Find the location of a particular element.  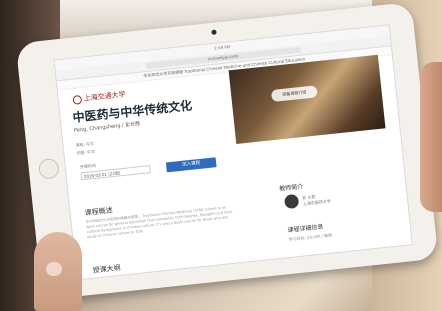

thumbnail-nail is located at coordinates (54, 269).